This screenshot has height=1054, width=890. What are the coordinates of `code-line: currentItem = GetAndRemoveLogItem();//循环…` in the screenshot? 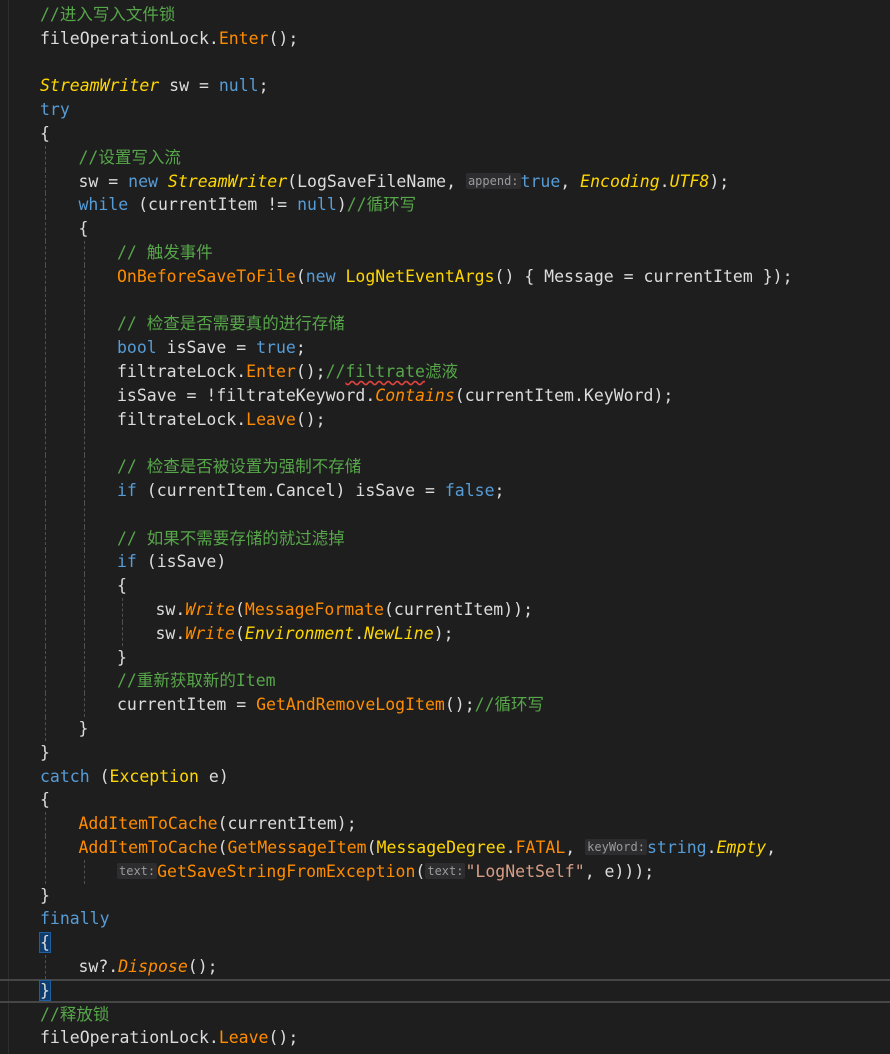 It's located at (445, 705).